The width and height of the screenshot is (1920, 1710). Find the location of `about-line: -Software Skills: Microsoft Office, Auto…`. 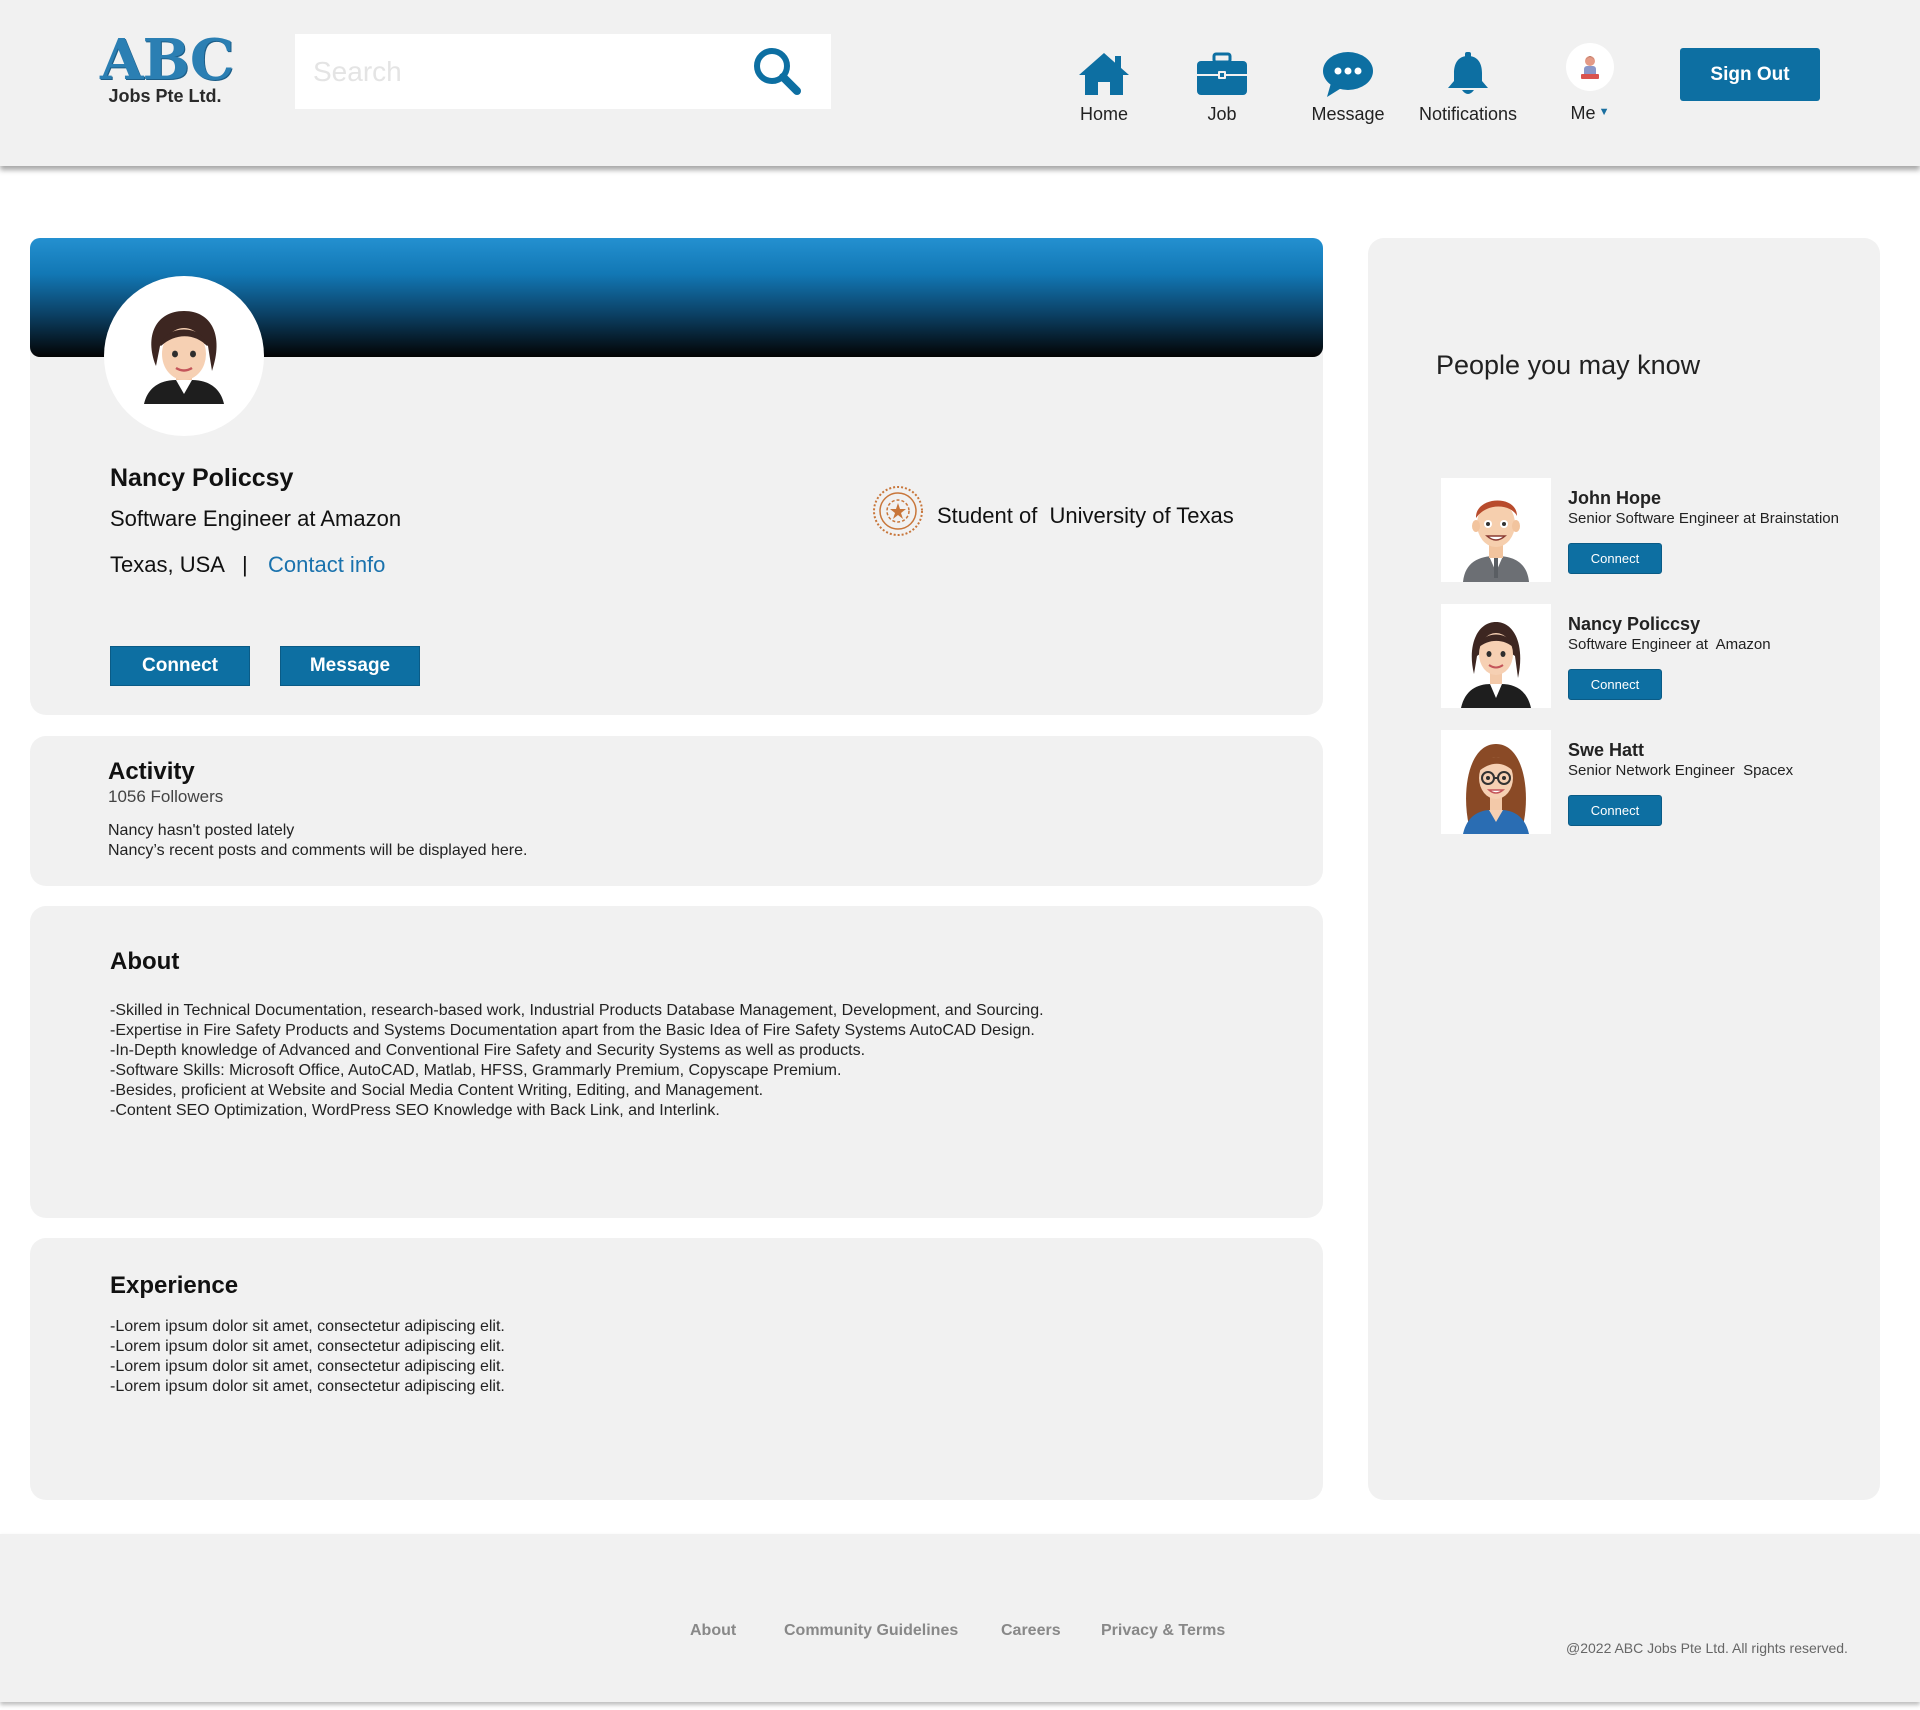

about-line: -Software Skills: Microsoft Office, Auto… is located at coordinates (476, 1070).